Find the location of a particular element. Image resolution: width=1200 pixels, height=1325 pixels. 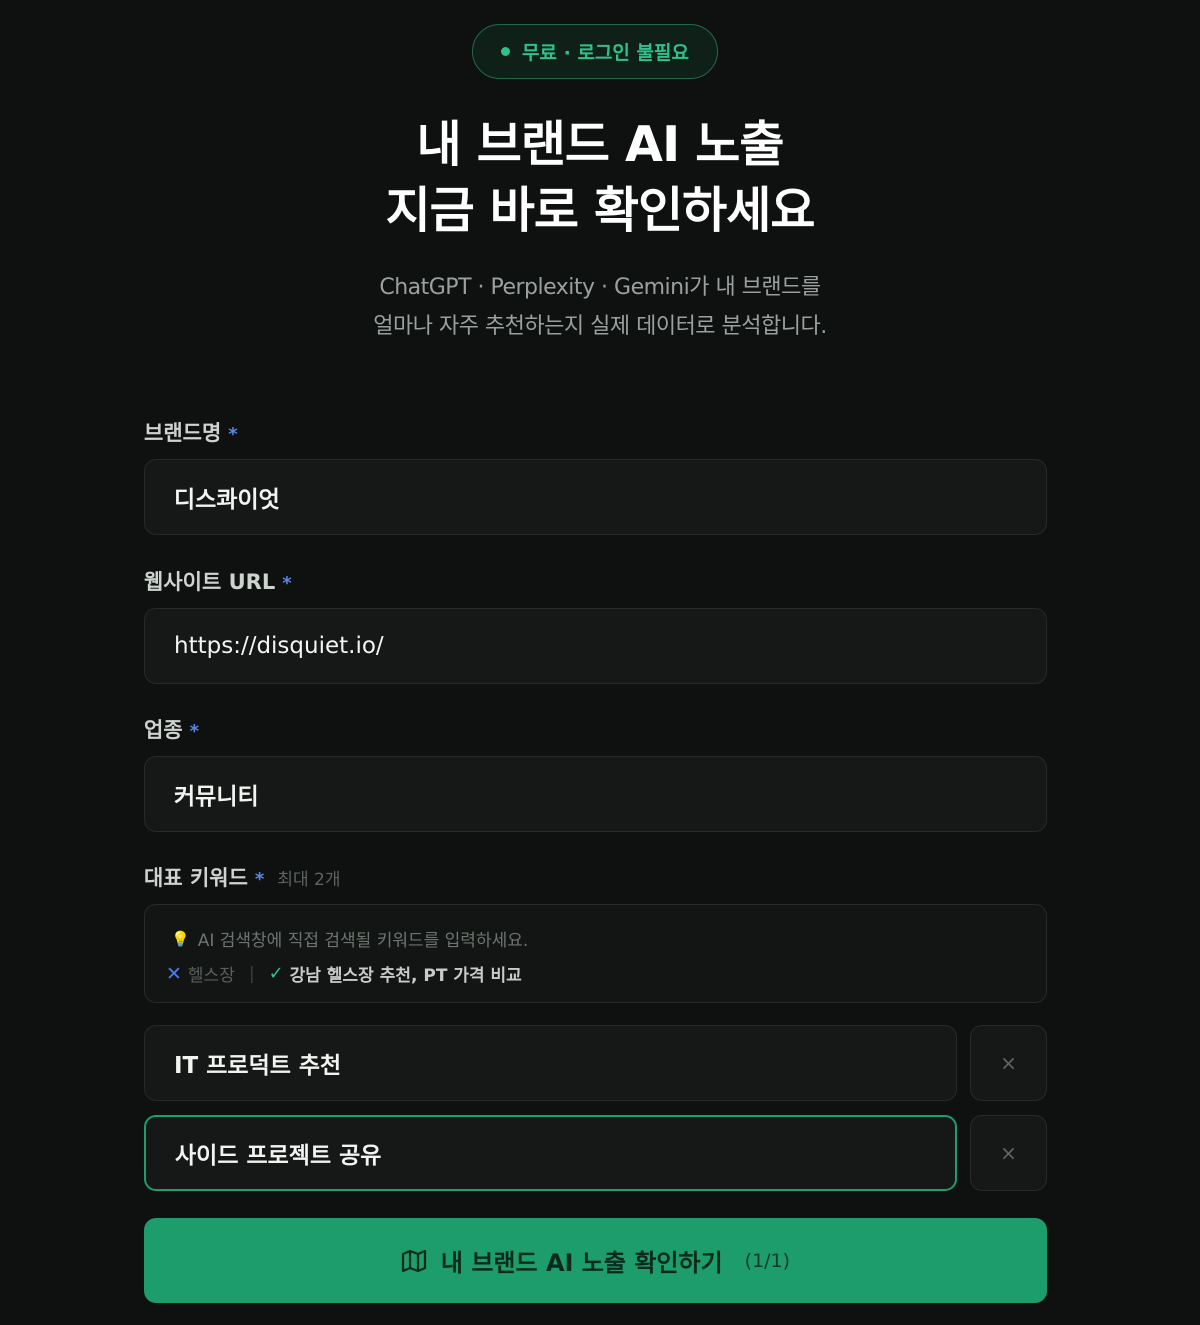

remove-keyword-1-button: × is located at coordinates (1008, 1063).